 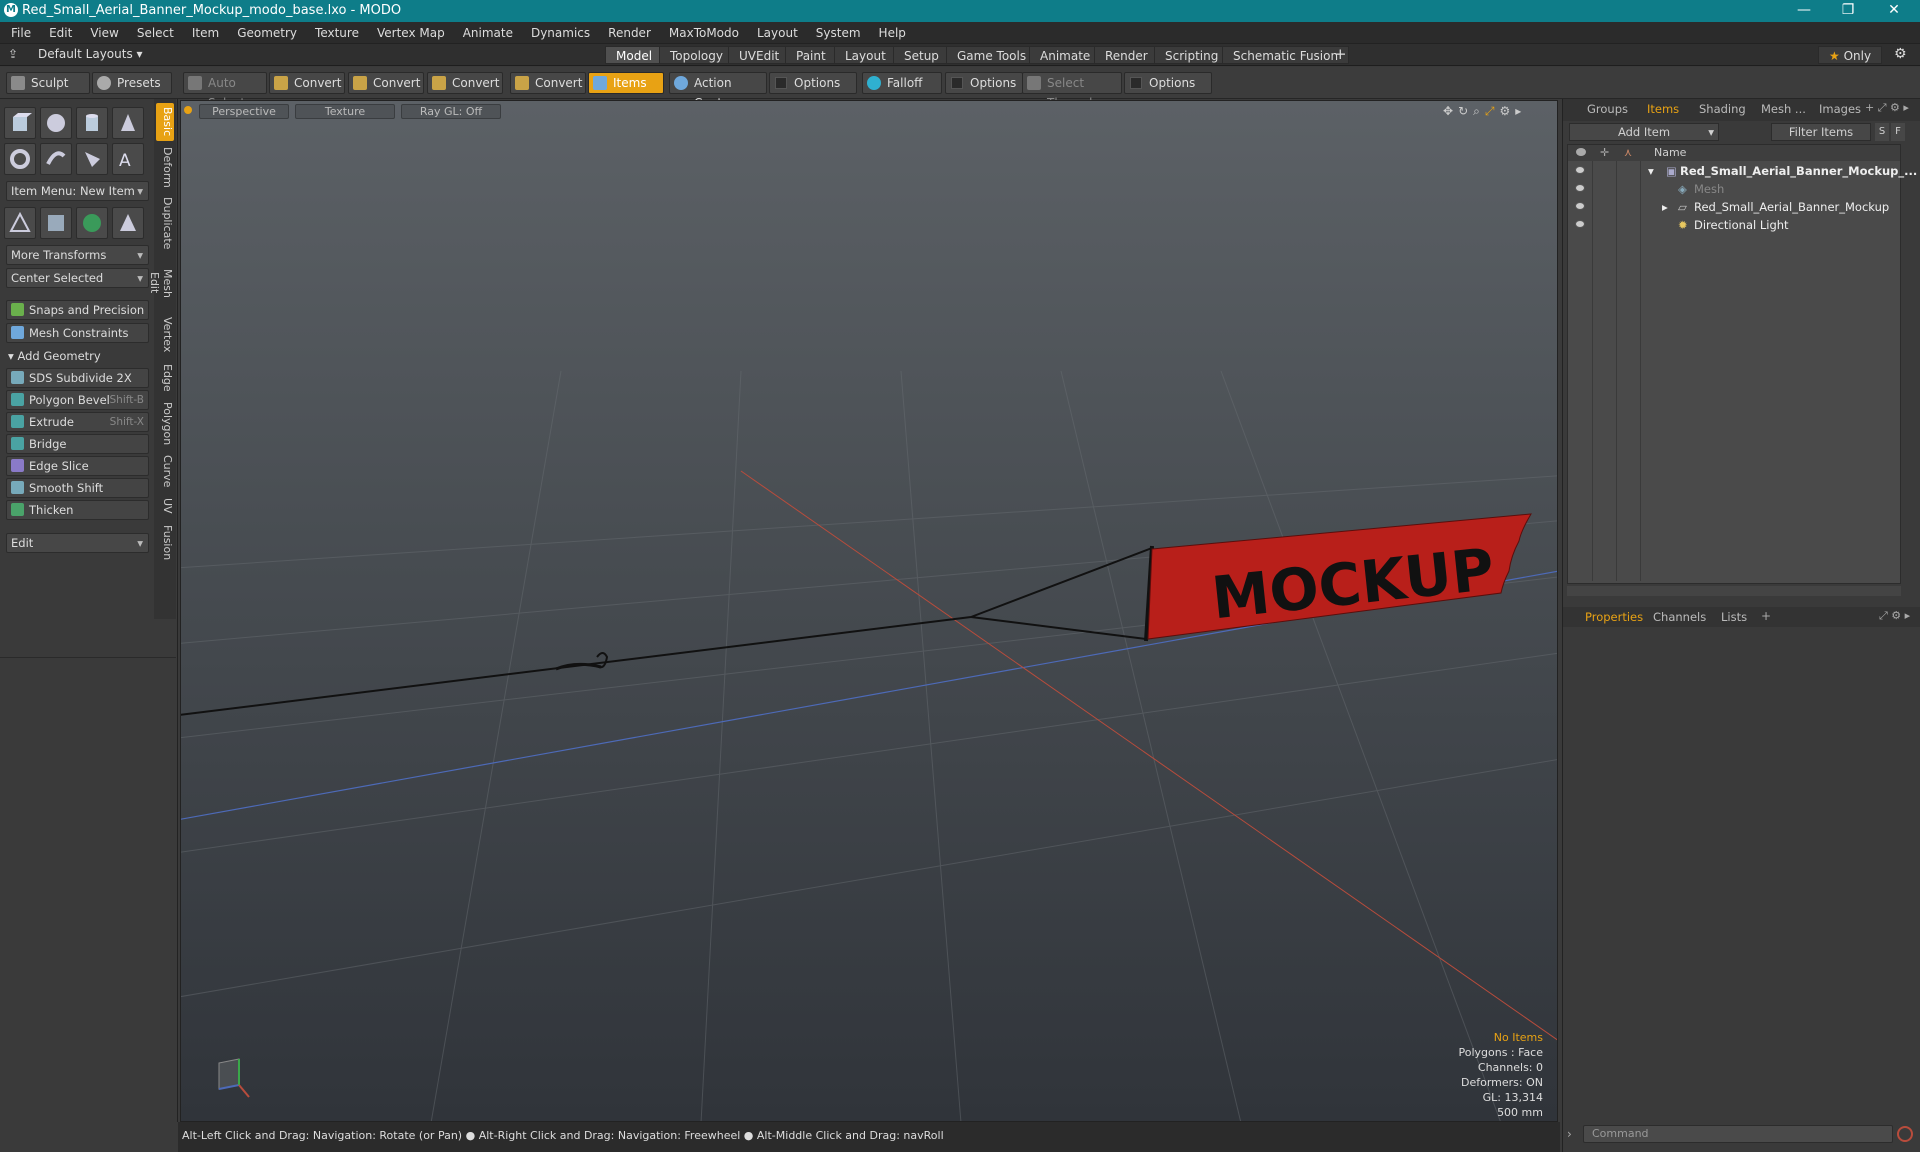 What do you see at coordinates (225, 91) in the screenshot?
I see `auto-select-button: Auto Select` at bounding box center [225, 91].